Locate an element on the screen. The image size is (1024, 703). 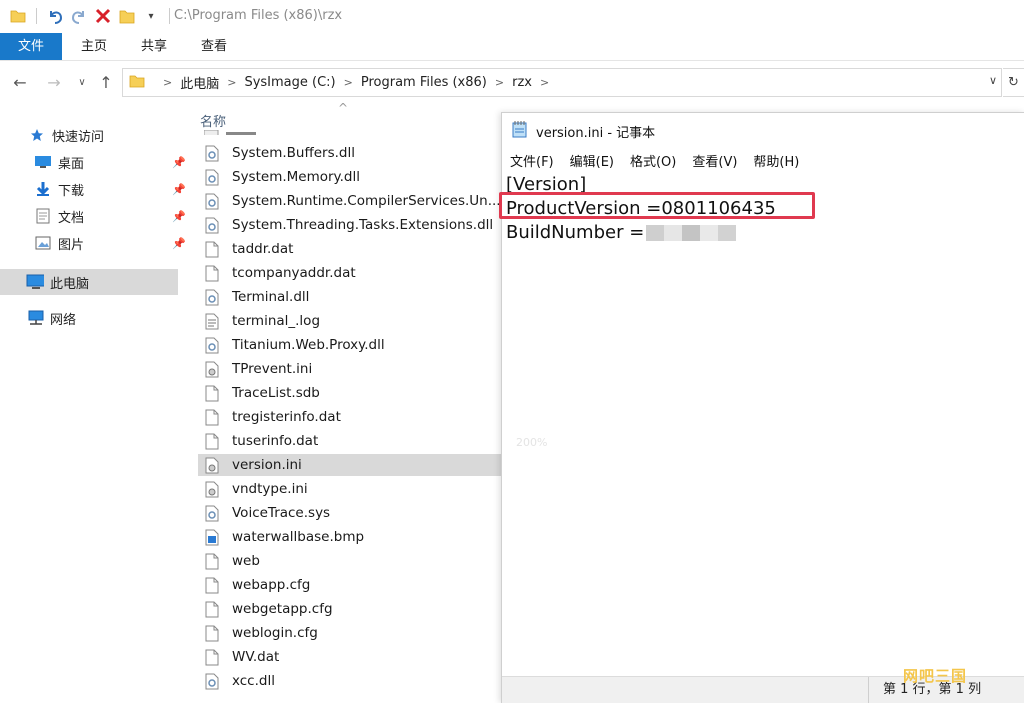
file-name: System.Threading.Tasks.Extensions.dll is located at coordinates (363, 225).